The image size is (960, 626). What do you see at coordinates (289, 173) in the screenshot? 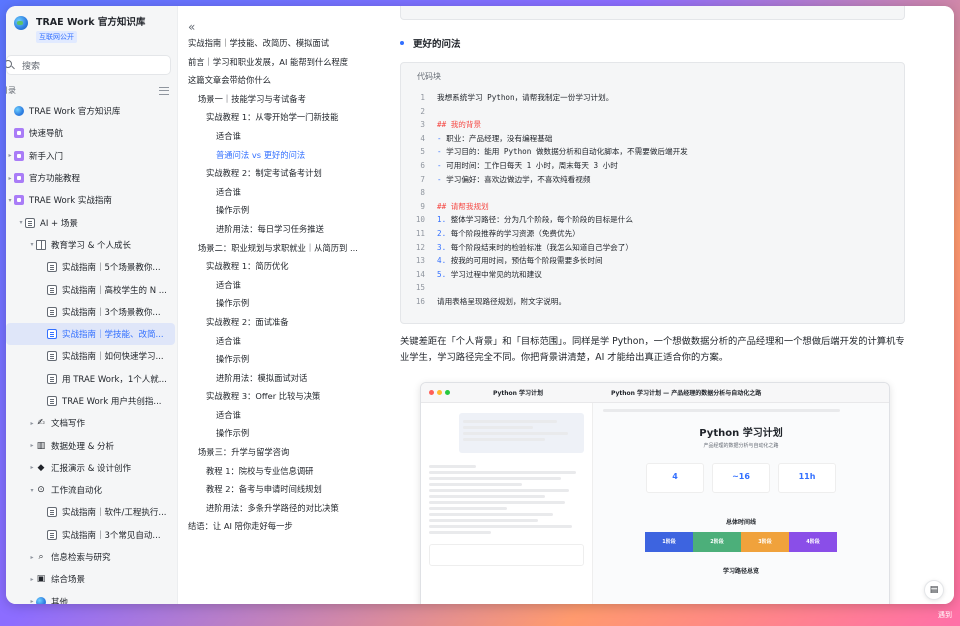
I see `toc-item: 实战教程 2：制定考试备考计划` at bounding box center [289, 173].